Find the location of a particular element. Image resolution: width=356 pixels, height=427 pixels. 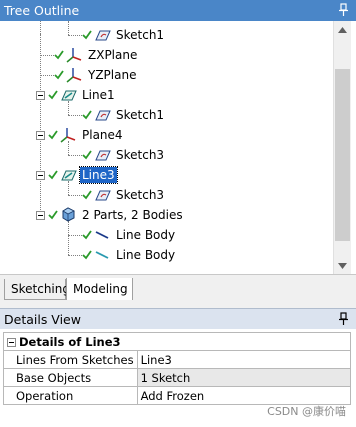

tree-node-label: Plane4 is located at coordinates (102, 135).